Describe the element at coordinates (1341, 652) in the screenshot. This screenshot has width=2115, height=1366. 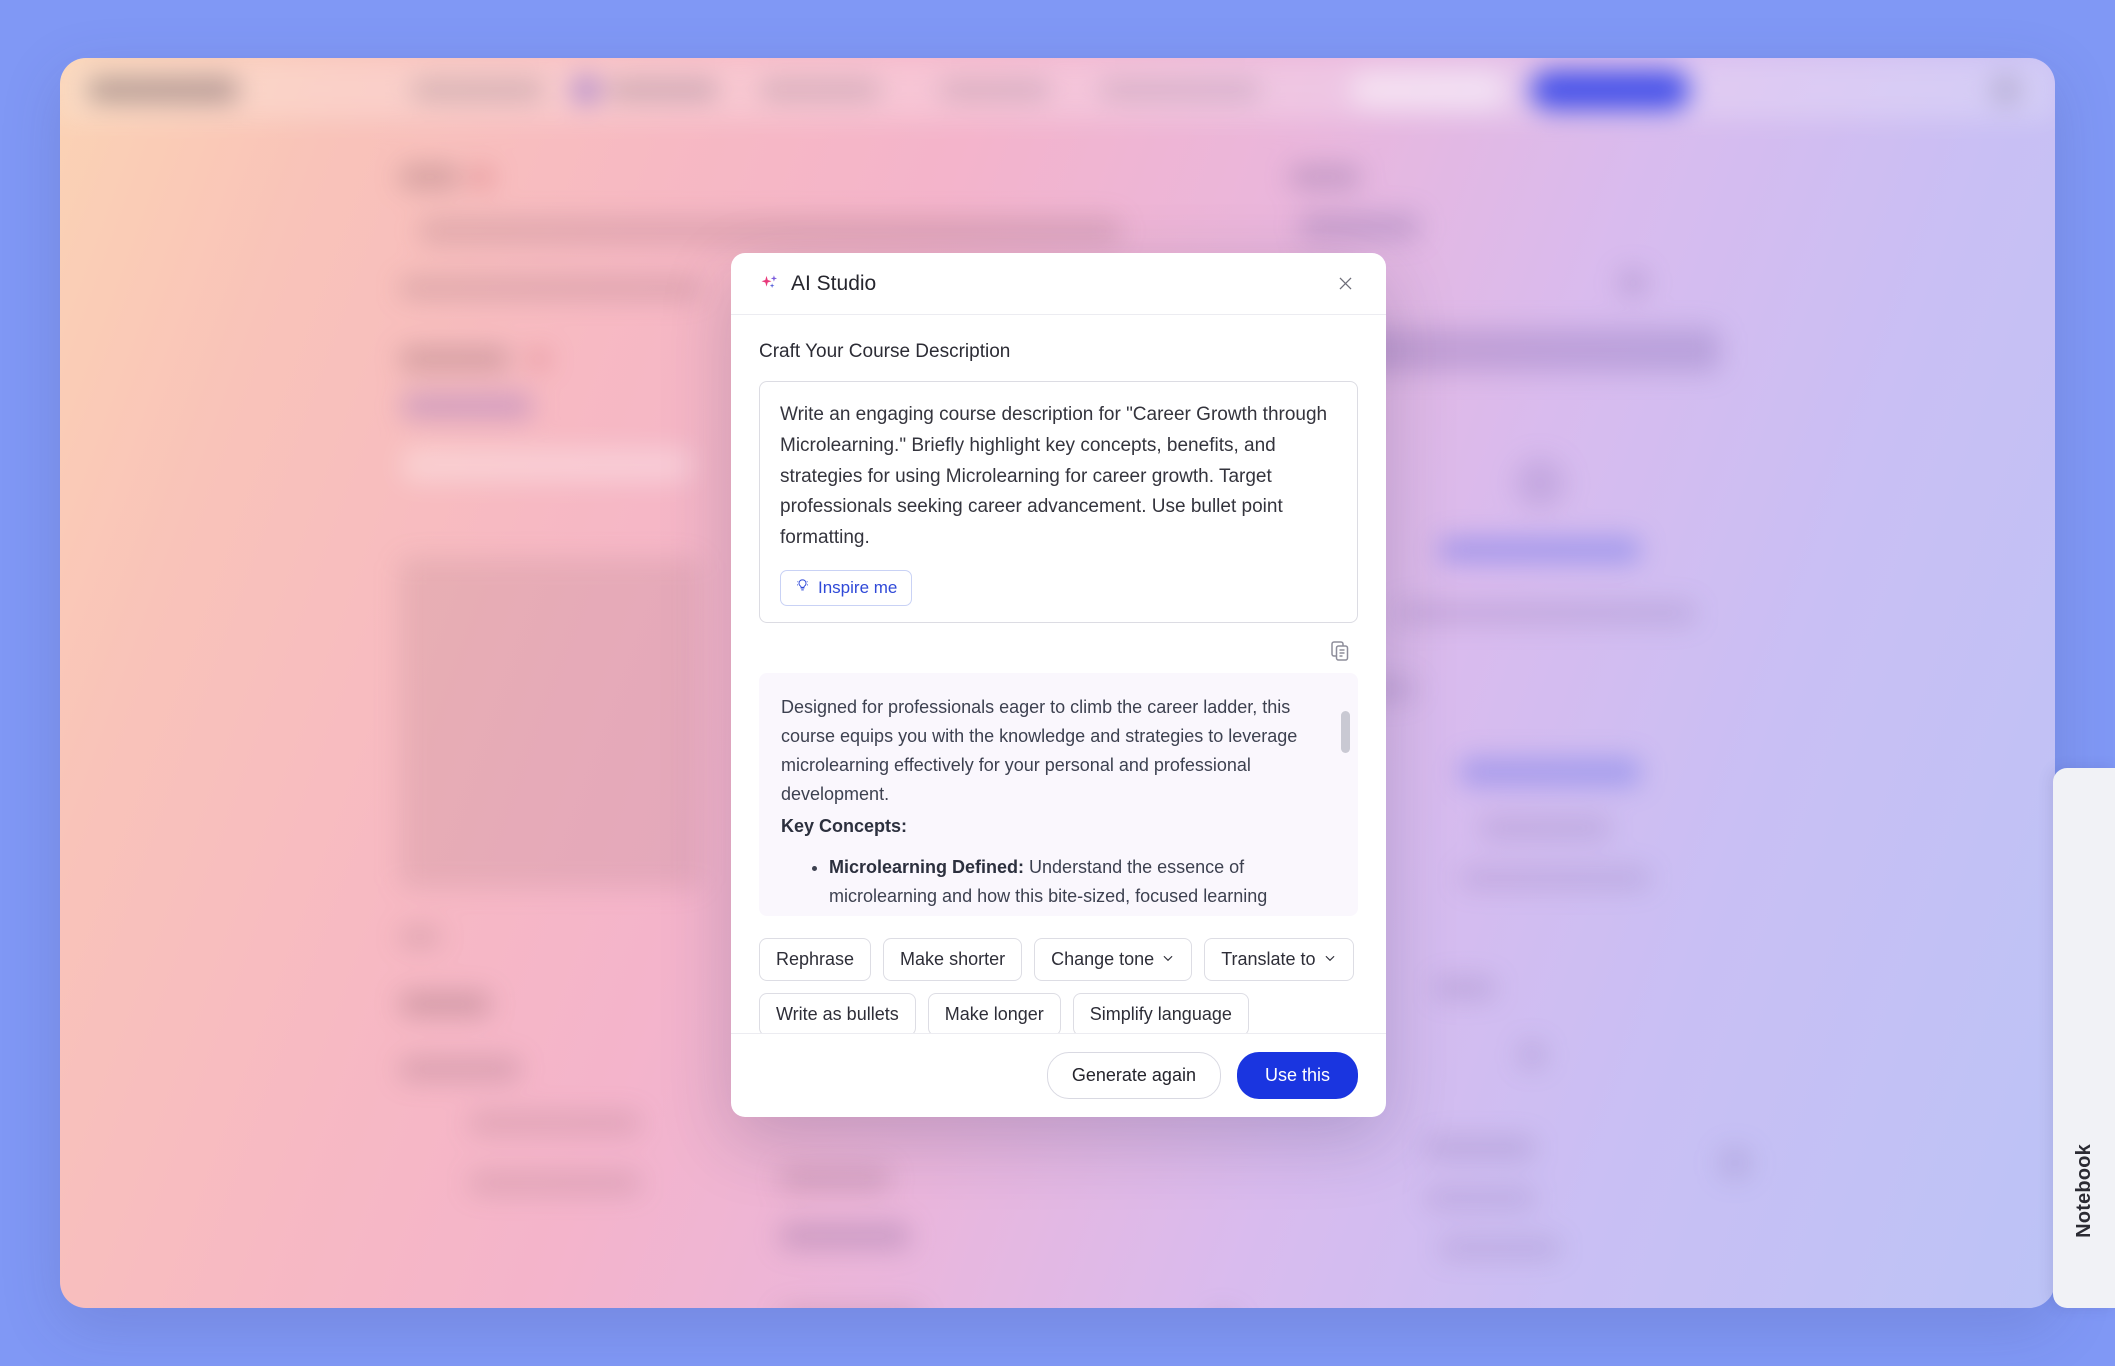
I see `copy-icon` at that location.